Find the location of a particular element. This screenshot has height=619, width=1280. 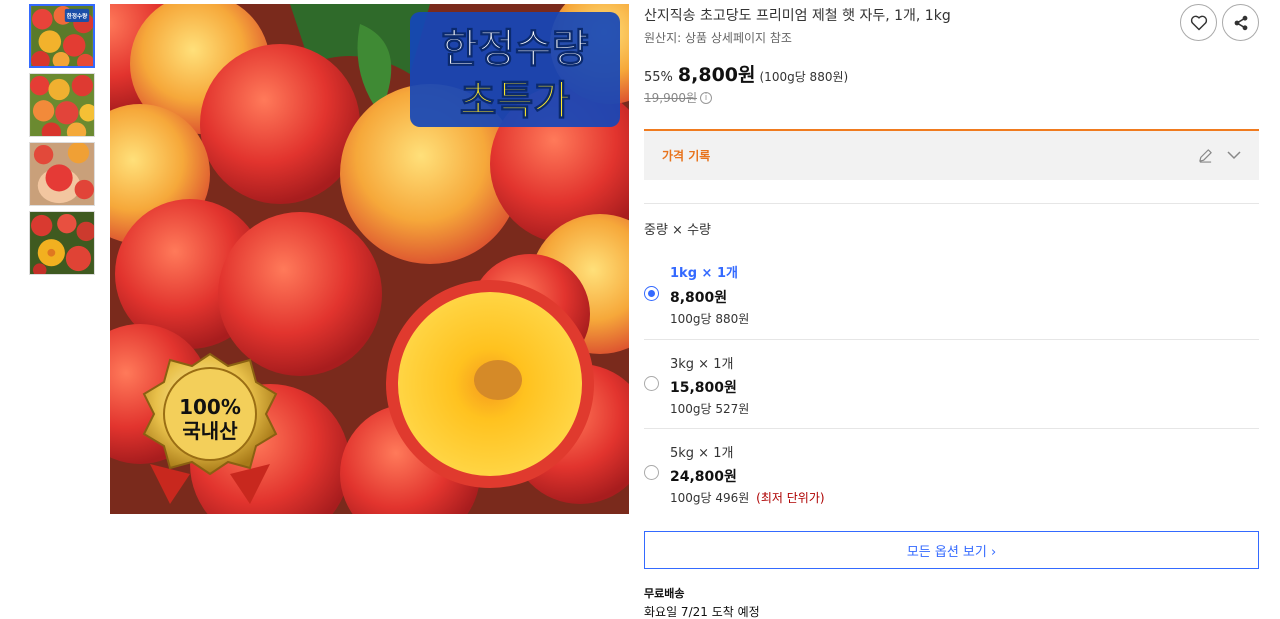

lowest-unit-price-badge: (최저 단위가) is located at coordinates (790, 498).